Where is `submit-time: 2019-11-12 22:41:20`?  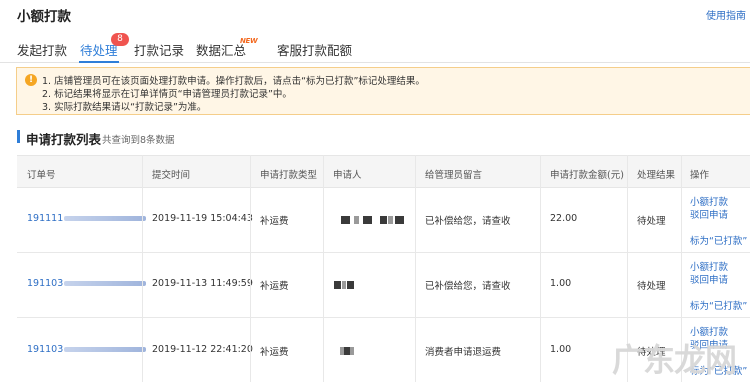
submit-time: 2019-11-12 22:41:20 is located at coordinates (202, 349).